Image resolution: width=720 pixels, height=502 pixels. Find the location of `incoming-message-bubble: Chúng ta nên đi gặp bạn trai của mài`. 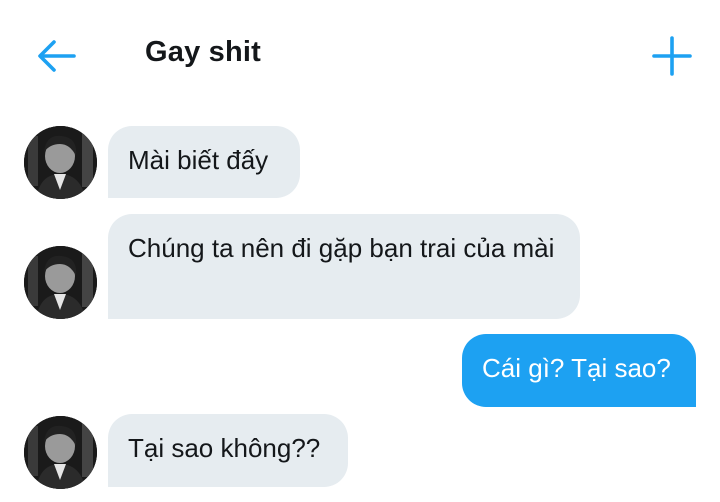

incoming-message-bubble: Chúng ta nên đi gặp bạn trai của mài is located at coordinates (344, 266).